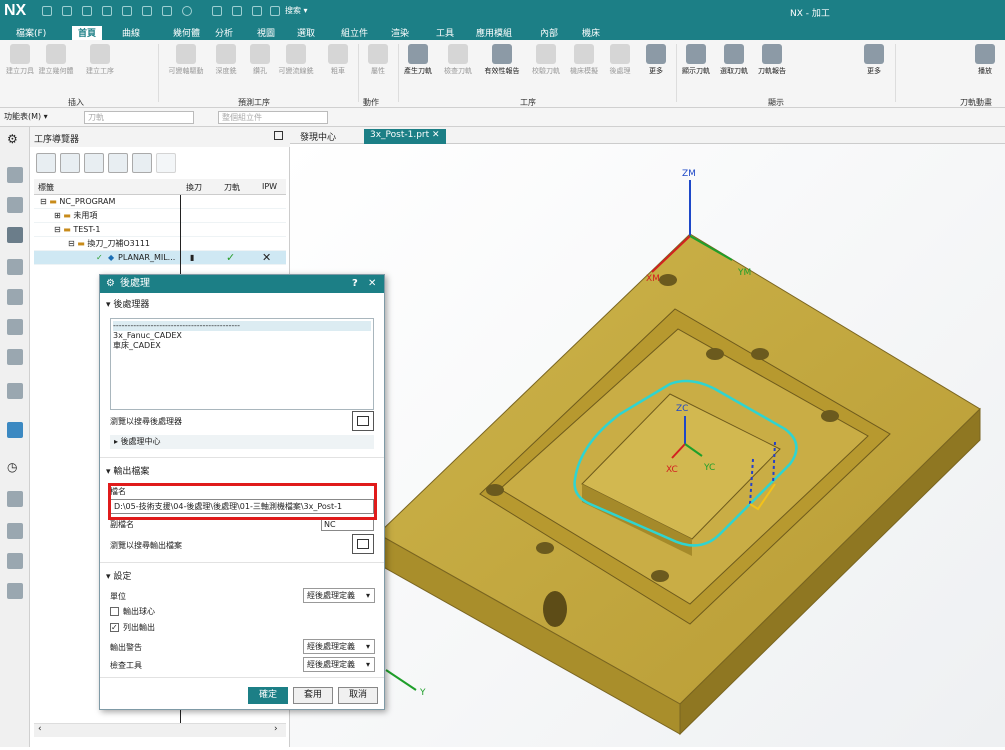 This screenshot has width=1005, height=750. I want to click on palette-icon, so click(15, 499).